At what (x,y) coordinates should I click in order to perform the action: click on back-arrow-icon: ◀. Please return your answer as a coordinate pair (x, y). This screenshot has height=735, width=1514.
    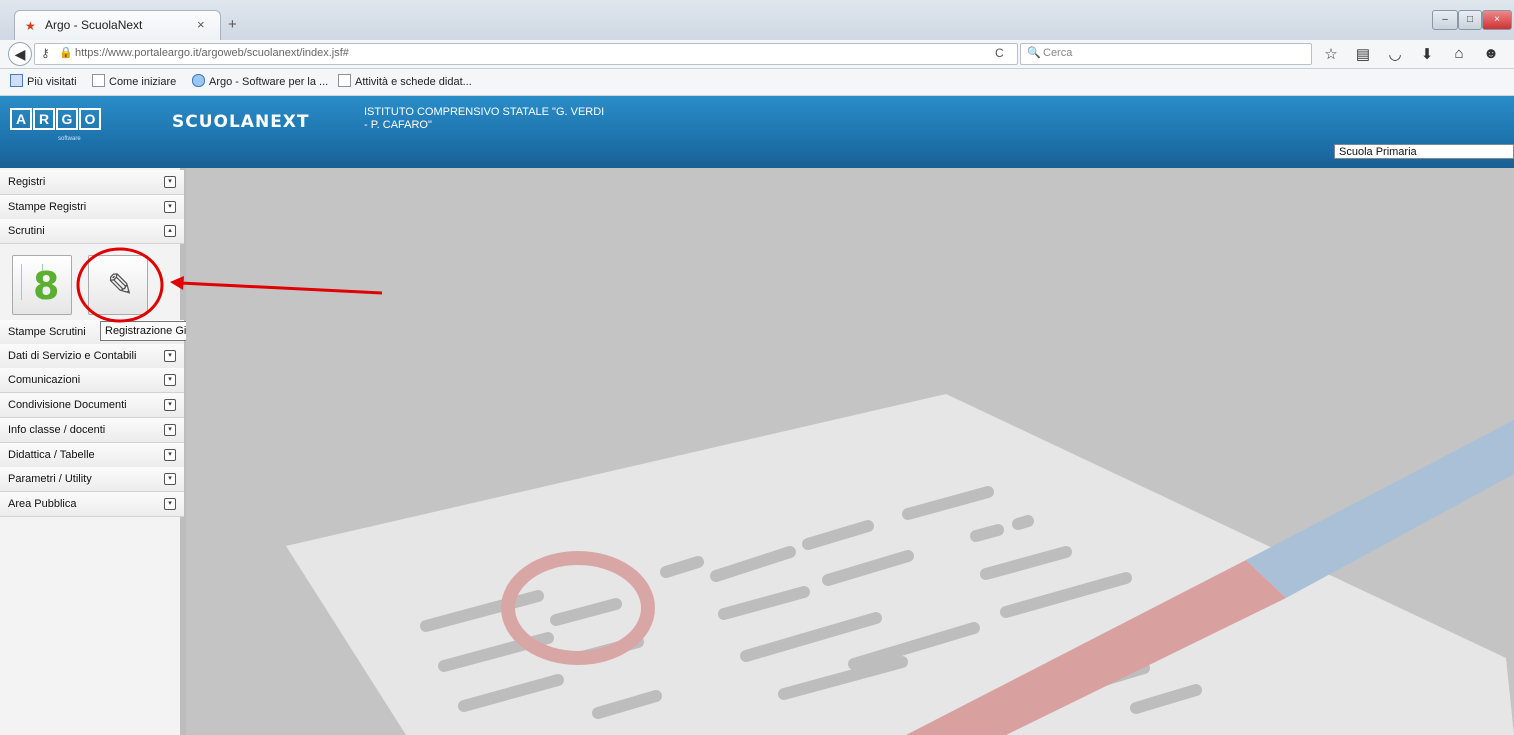
    Looking at the image, I should click on (20, 54).